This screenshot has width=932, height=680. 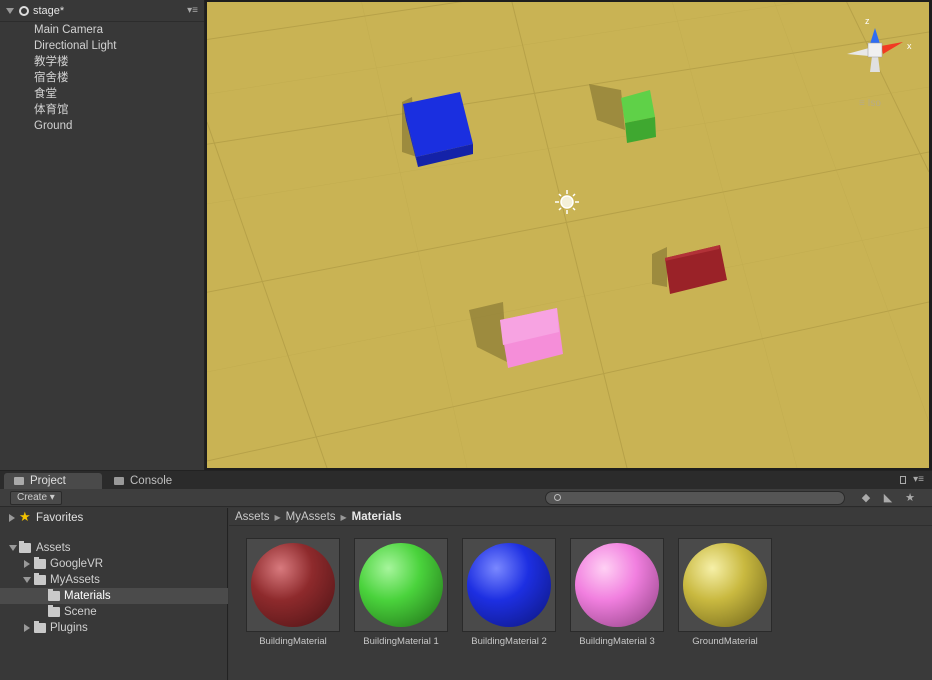 What do you see at coordinates (466, 498) in the screenshot?
I see `project-toolbar: Create ▾ ◆ ◣ ★` at bounding box center [466, 498].